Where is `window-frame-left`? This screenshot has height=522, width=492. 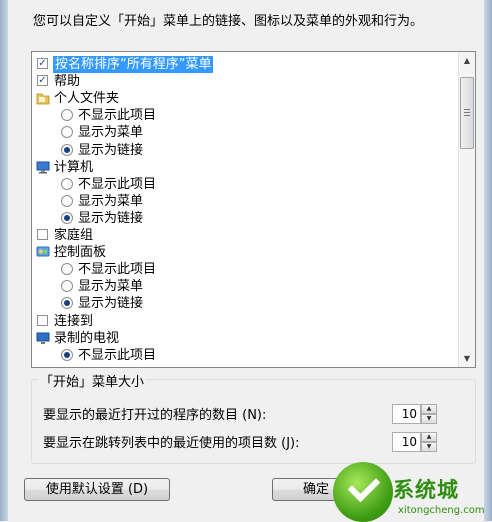
window-frame-left is located at coordinates (4, 260).